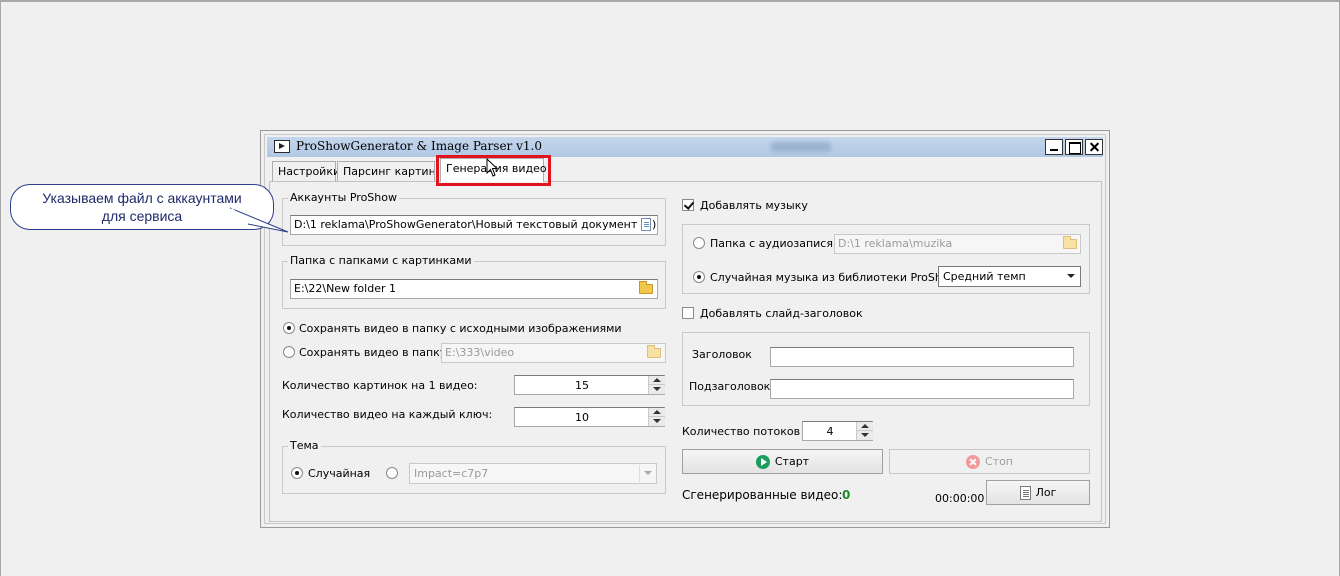  I want to click on log-button: Лог, so click(1038, 492).